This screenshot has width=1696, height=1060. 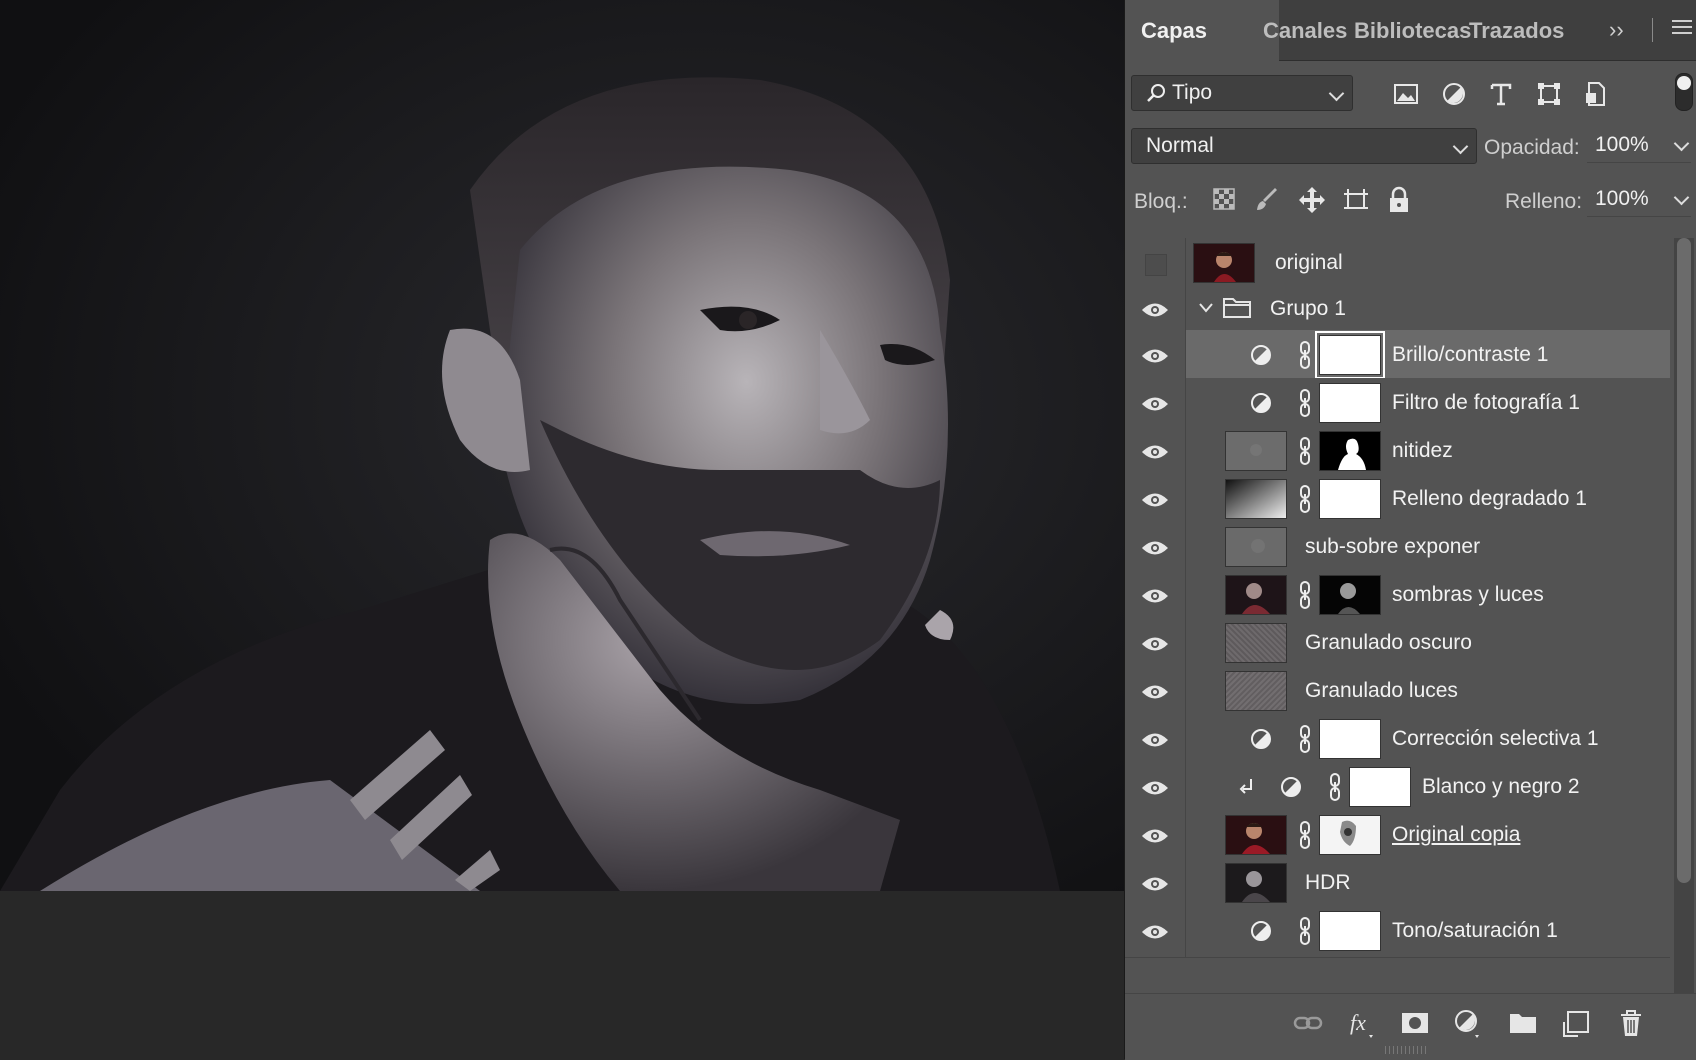 I want to click on fill-field: 100%, so click(x=1639, y=199).